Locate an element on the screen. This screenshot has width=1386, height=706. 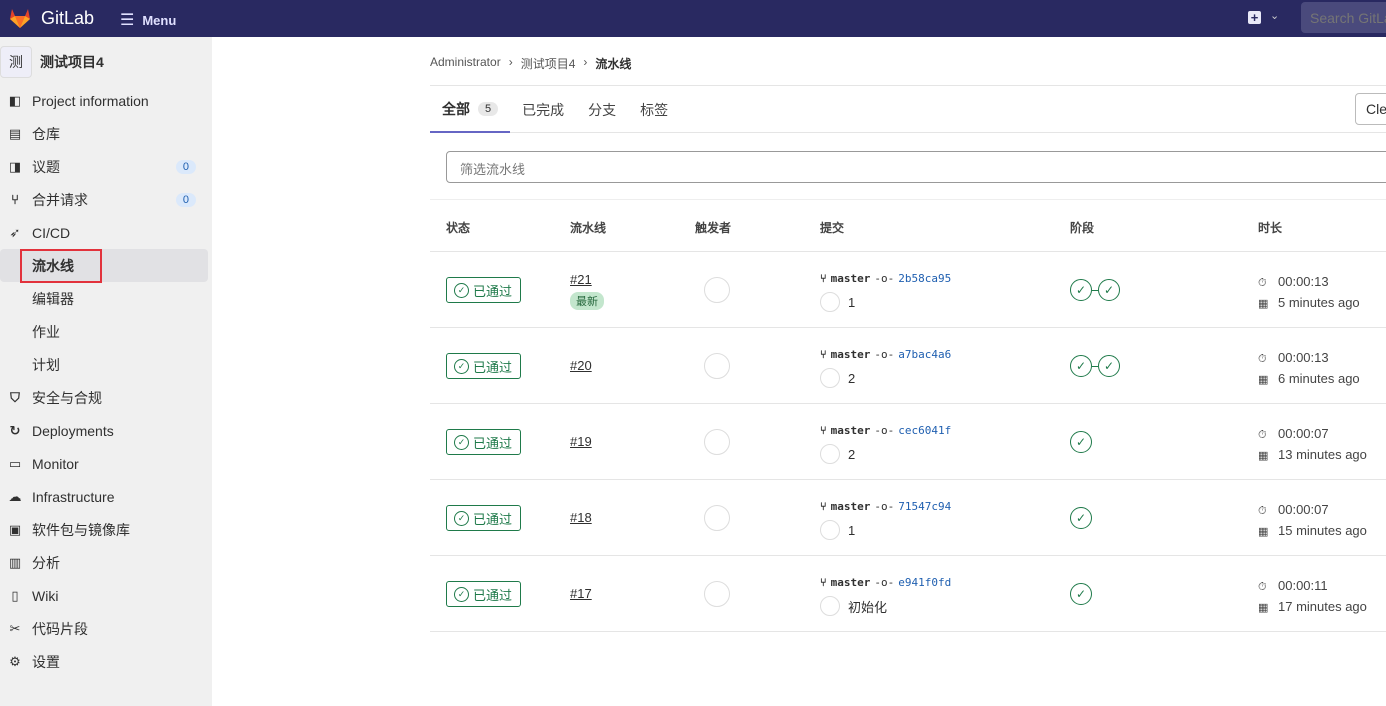
commit-icon: -o- is located at coordinates (884, 354).